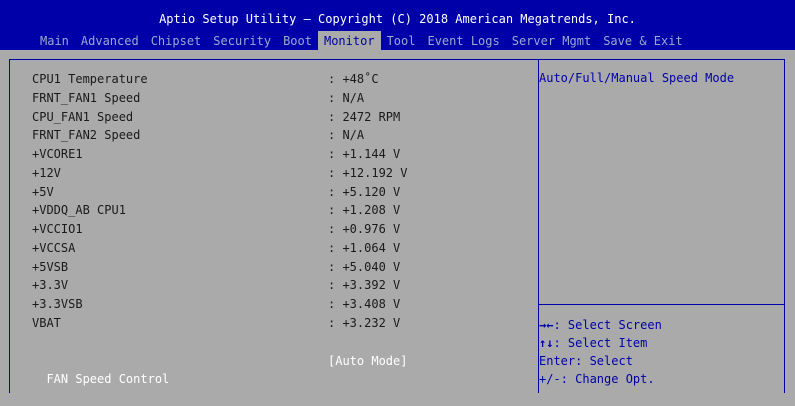 Image resolution: width=795 pixels, height=406 pixels. What do you see at coordinates (550, 379) in the screenshot?
I see `key-name: +/-` at bounding box center [550, 379].